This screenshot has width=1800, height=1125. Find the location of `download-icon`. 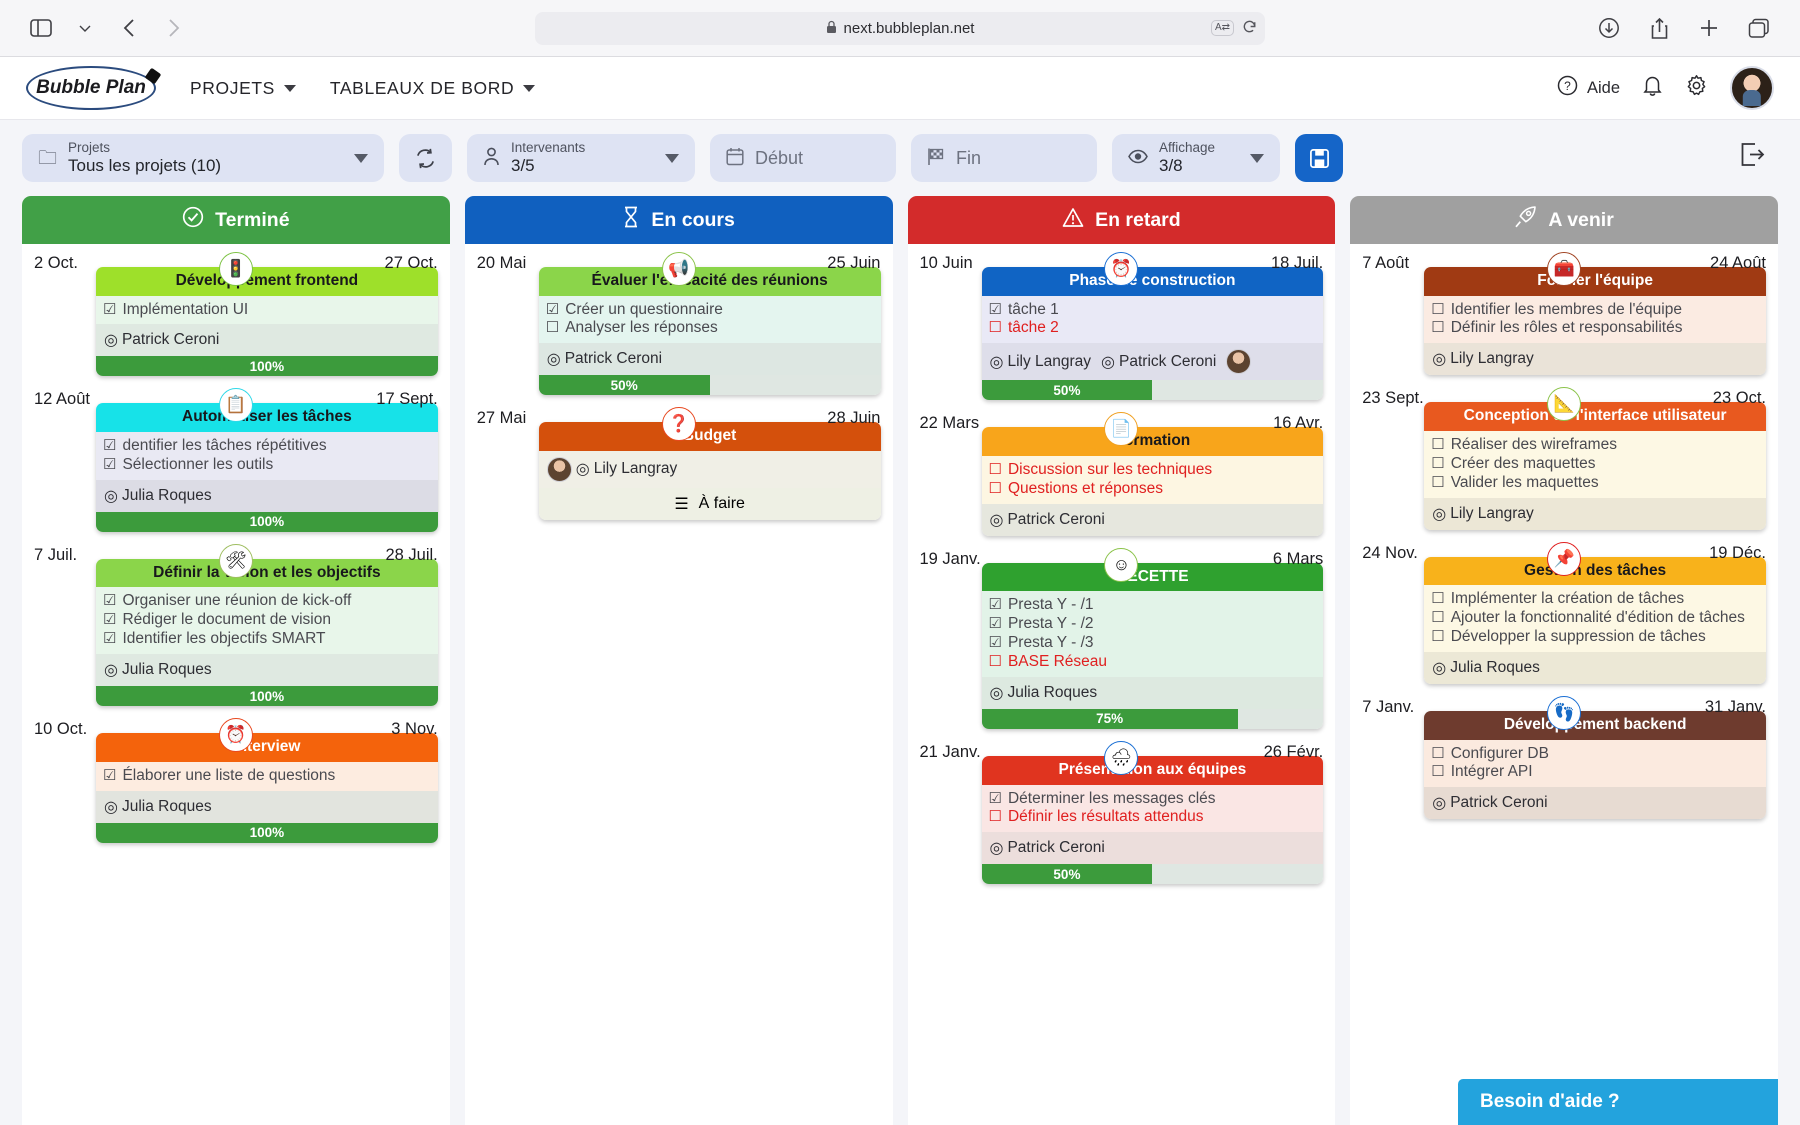

download-icon is located at coordinates (1609, 28).